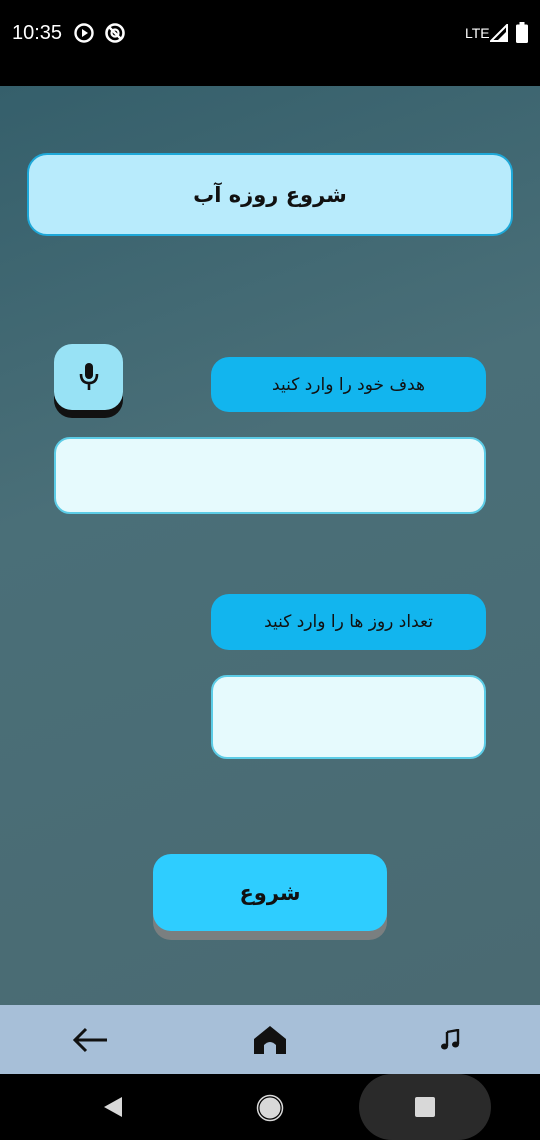 The image size is (540, 1140). I want to click on home-icon, so click(270, 1040).